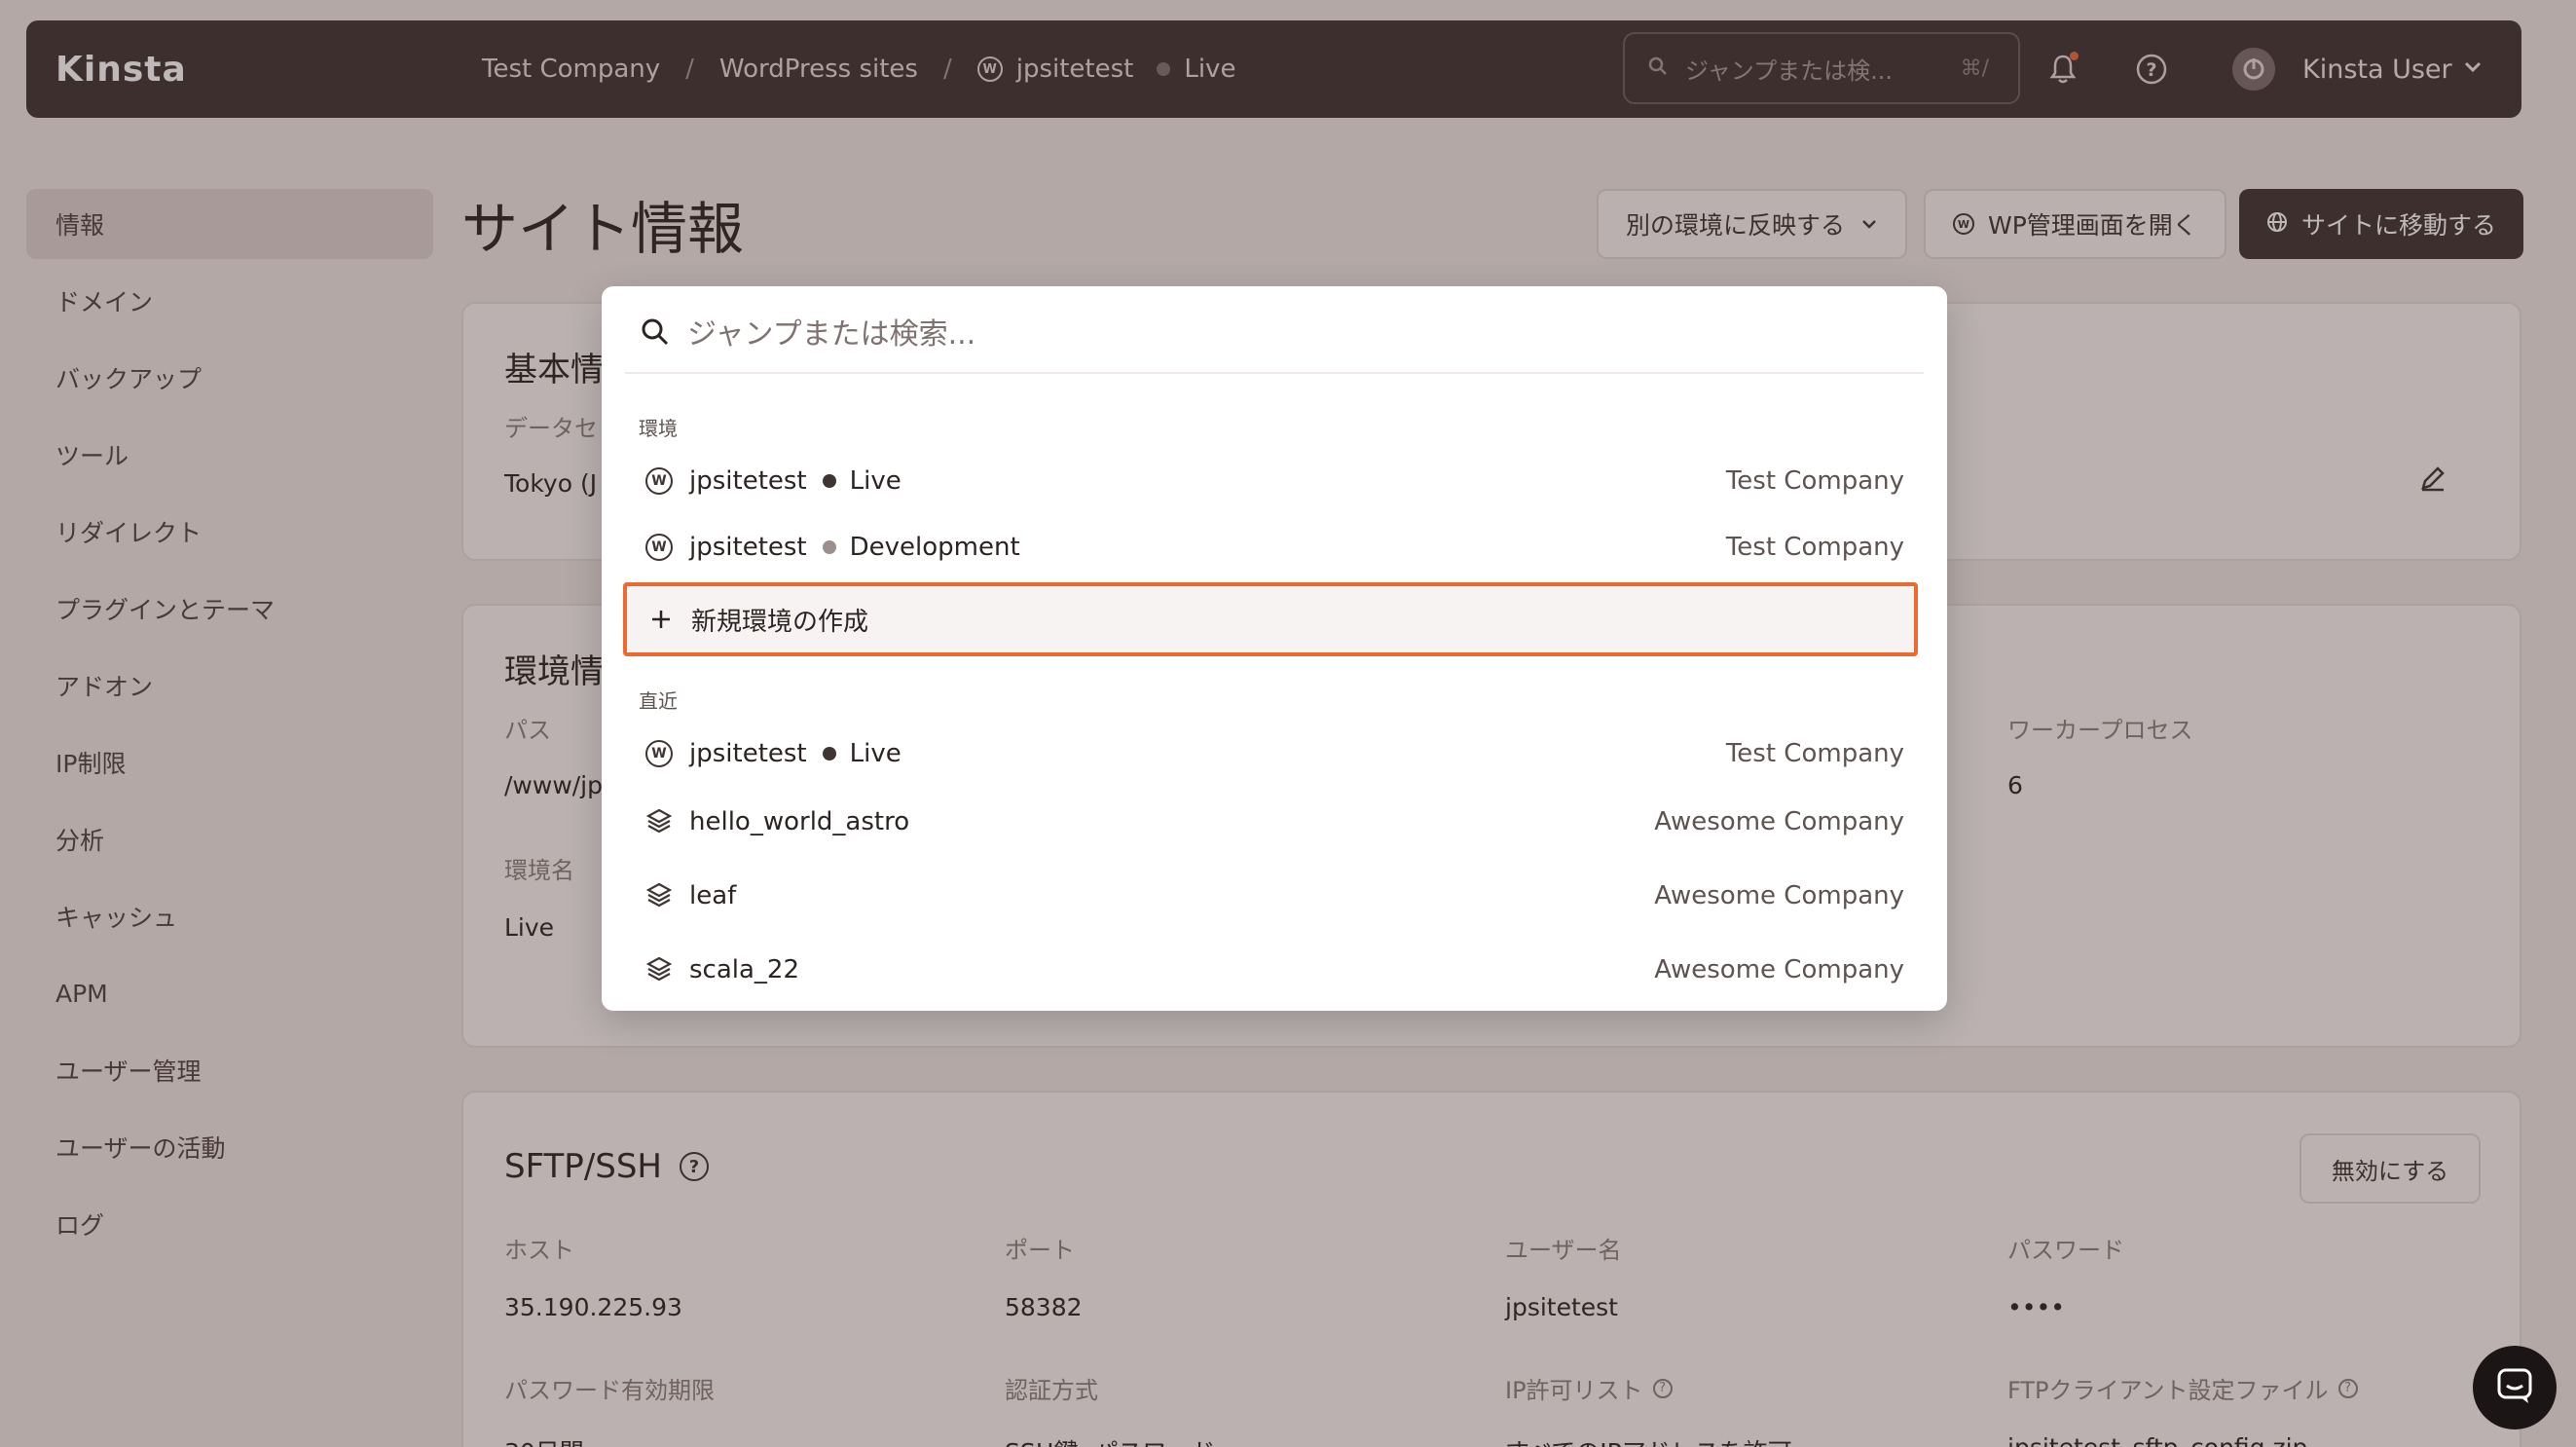 The height and width of the screenshot is (1447, 2576). What do you see at coordinates (713, 895) in the screenshot?
I see `site-name: leaf` at bounding box center [713, 895].